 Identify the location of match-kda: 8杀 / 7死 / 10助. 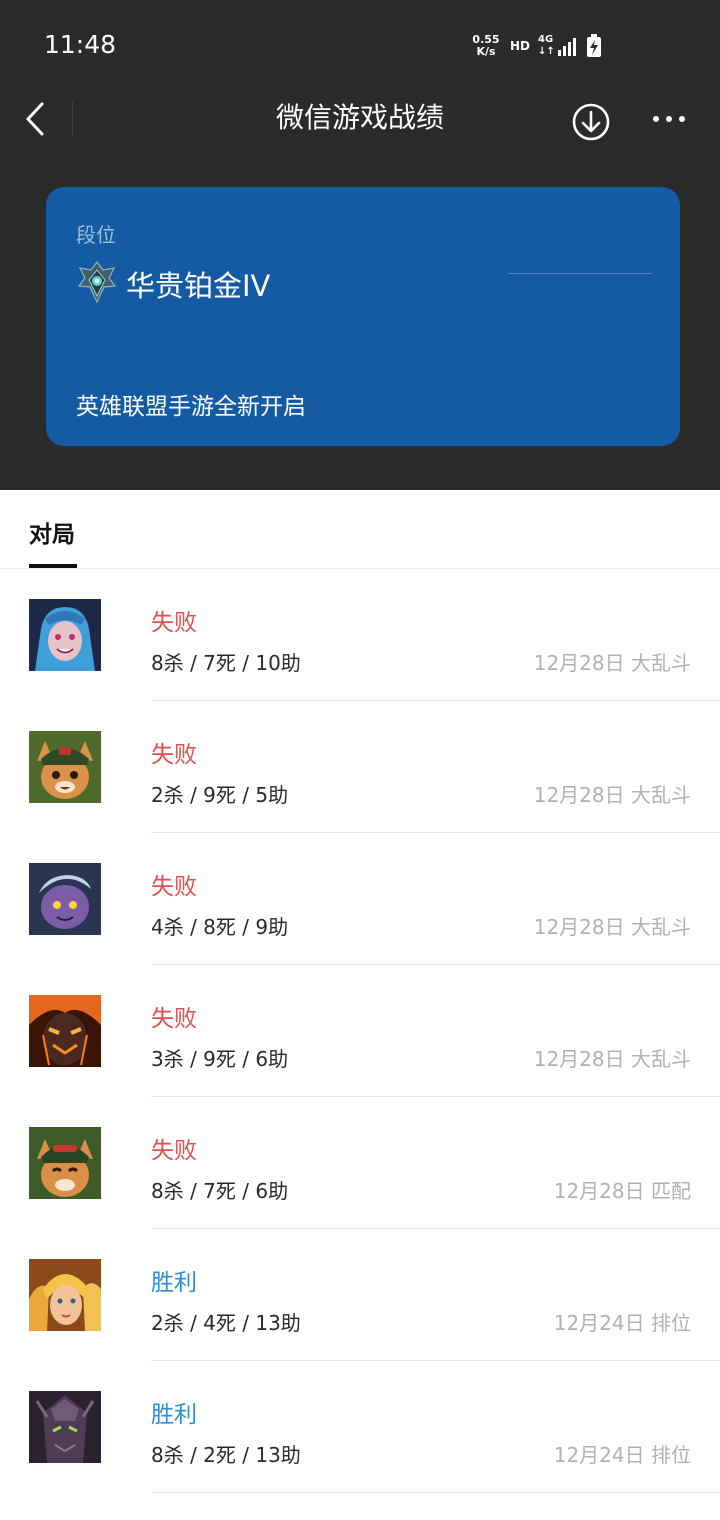
(226, 663).